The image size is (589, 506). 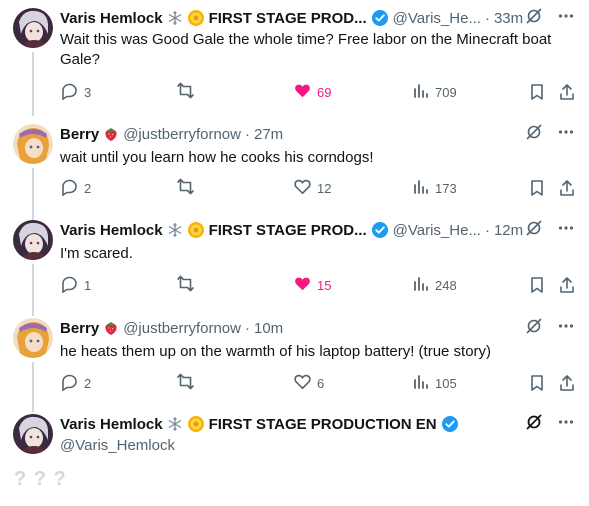 I want to click on views-button: 709, so click(x=434, y=92).